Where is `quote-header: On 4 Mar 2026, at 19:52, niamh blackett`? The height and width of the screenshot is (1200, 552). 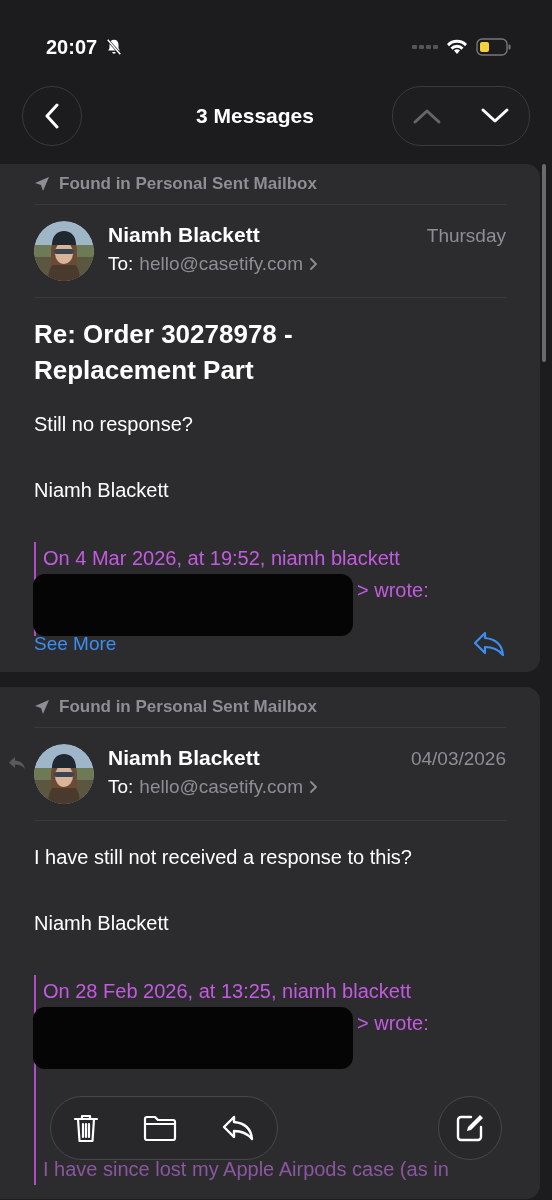 quote-header: On 4 Mar 2026, at 19:52, niamh blackett is located at coordinates (222, 558).